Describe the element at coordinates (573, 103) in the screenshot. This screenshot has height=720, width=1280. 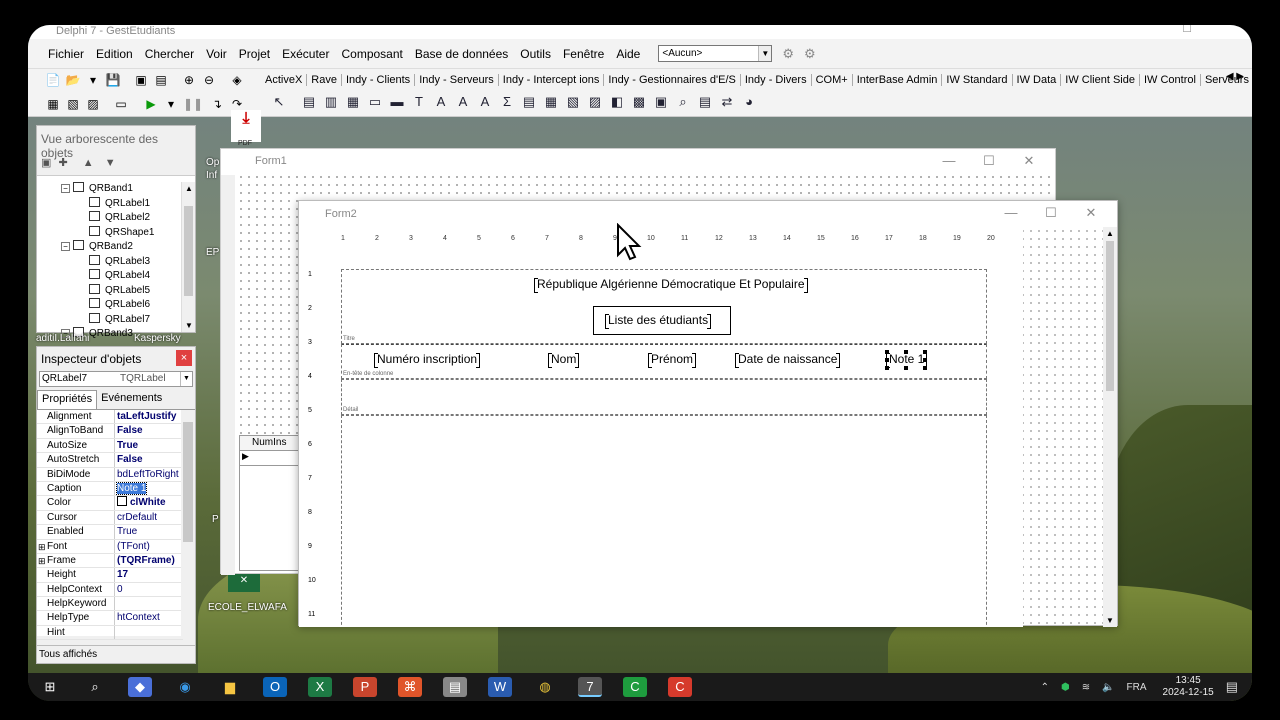
I see `qrrichtext-icon: ▧` at that location.